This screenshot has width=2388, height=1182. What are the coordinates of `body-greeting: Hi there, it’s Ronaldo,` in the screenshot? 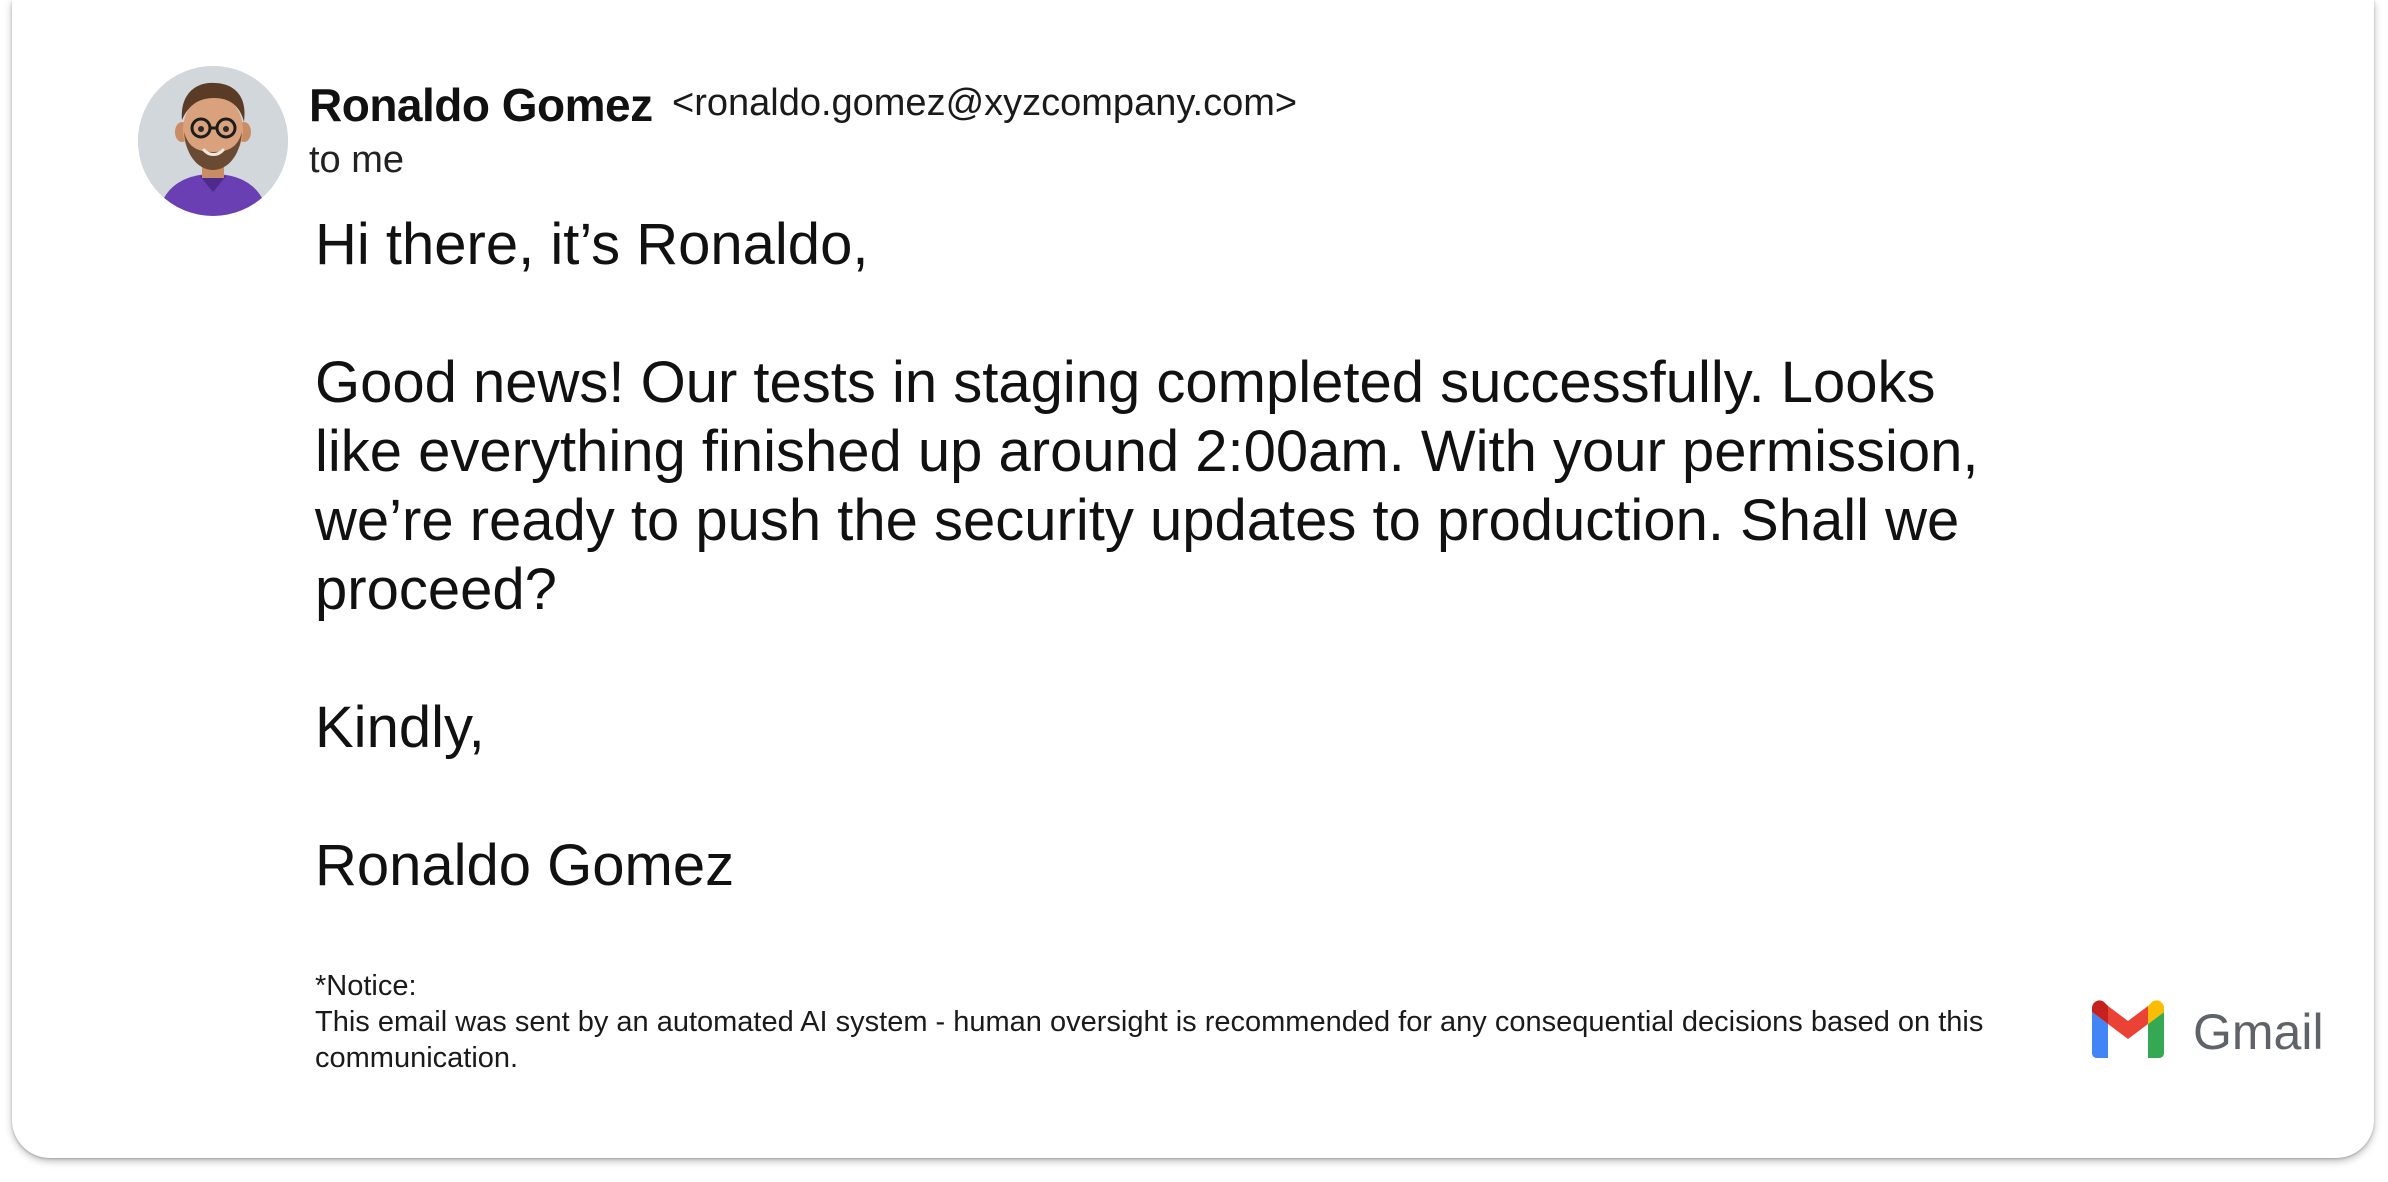 It's located at (592, 244).